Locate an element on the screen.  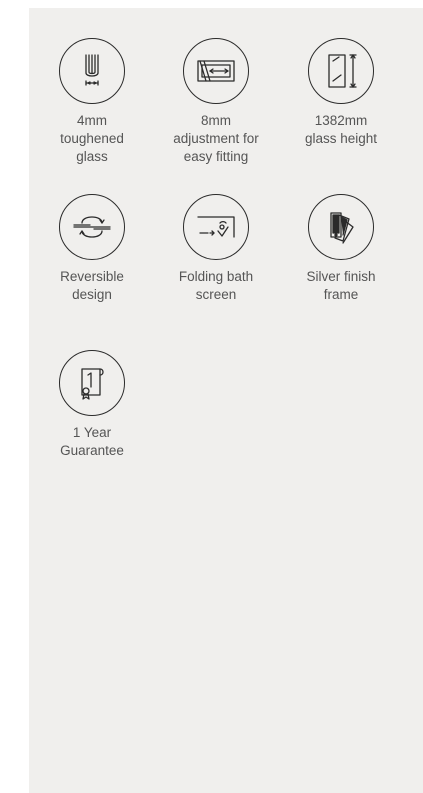
folding-screen-icon is located at coordinates (216, 227).